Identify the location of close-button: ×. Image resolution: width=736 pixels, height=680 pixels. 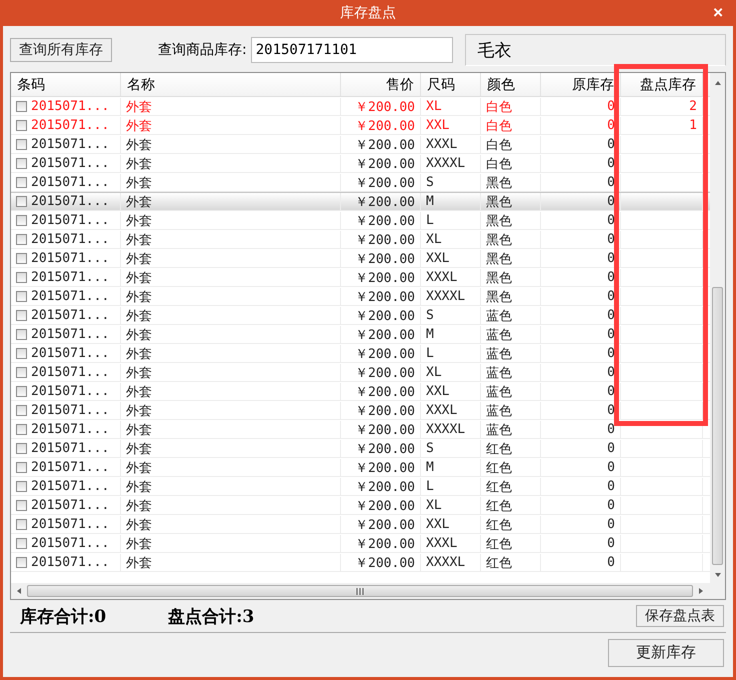
(718, 13).